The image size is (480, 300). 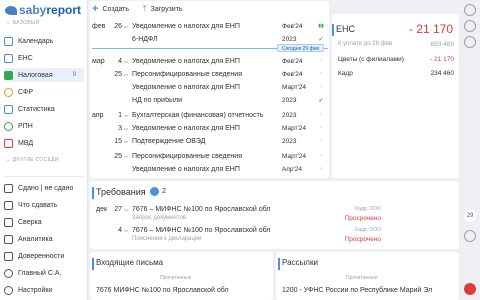 I want to click on tax-icon, so click(x=8, y=75).